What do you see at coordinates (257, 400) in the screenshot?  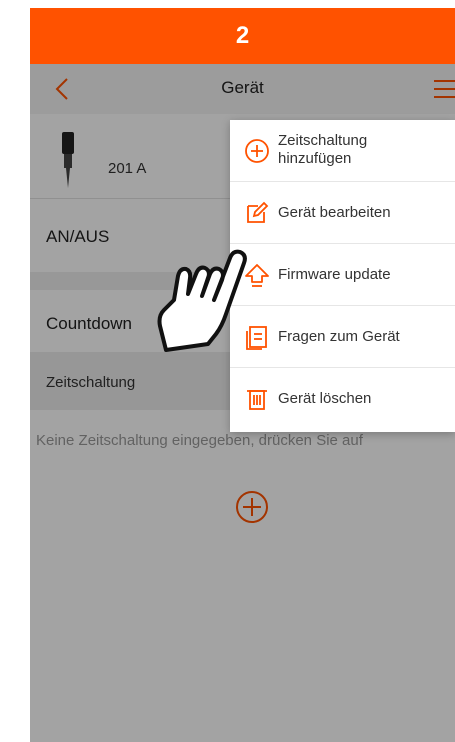 I see `trash-icon` at bounding box center [257, 400].